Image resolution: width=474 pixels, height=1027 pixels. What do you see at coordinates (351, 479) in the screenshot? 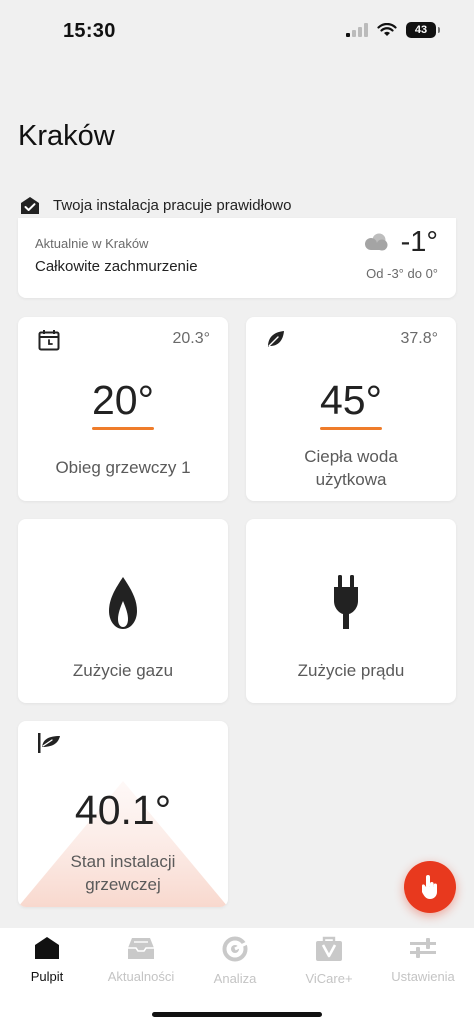
I see `hot-water-label-line2: użytkowa` at bounding box center [351, 479].